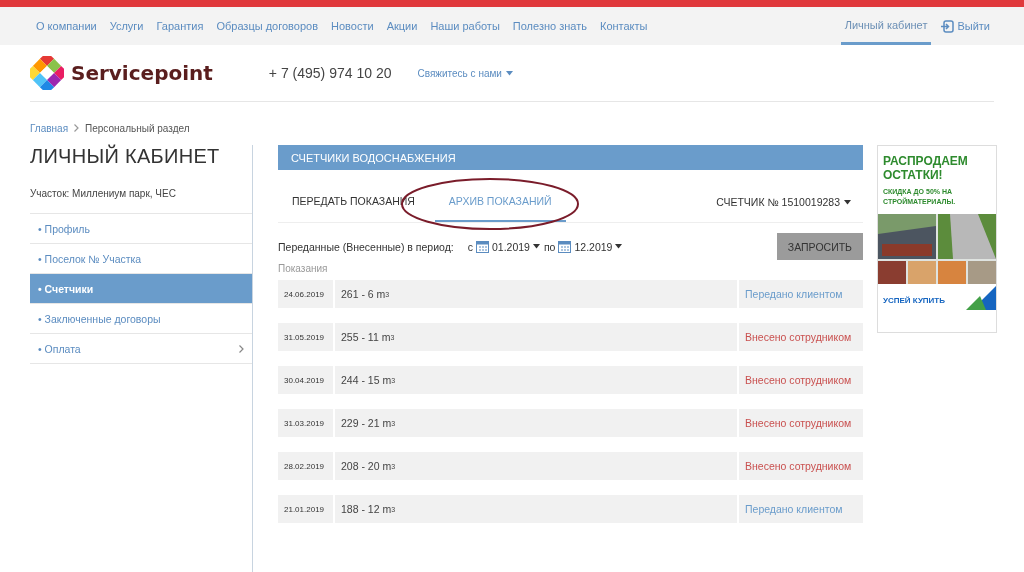  What do you see at coordinates (536, 380) in the screenshot?
I see `reading-cell: 244 - 15 m$^{3}$` at bounding box center [536, 380].